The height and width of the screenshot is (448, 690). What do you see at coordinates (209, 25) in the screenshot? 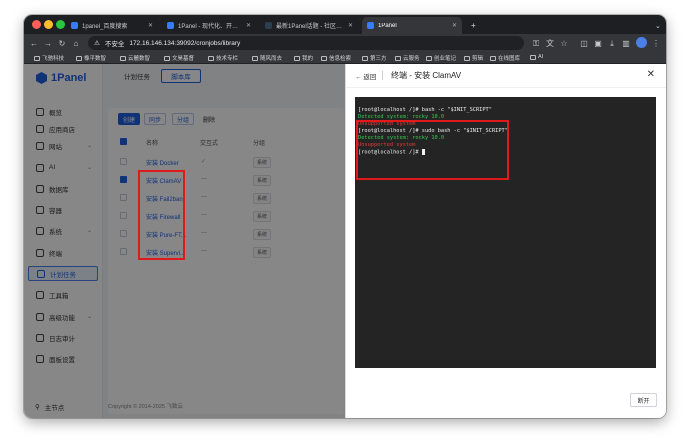
I see `browser-tab: 1Panel - 现代化、开源的 Linux ✕` at bounding box center [209, 25].